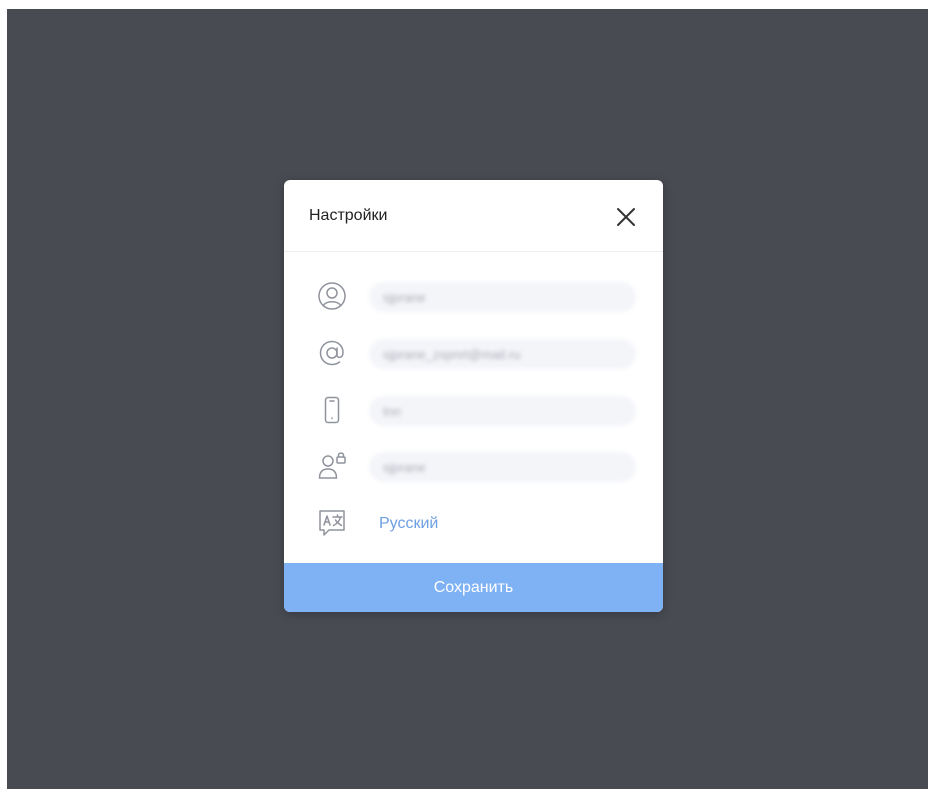 Image resolution: width=928 pixels, height=789 pixels. I want to click on user-icon, so click(332, 296).